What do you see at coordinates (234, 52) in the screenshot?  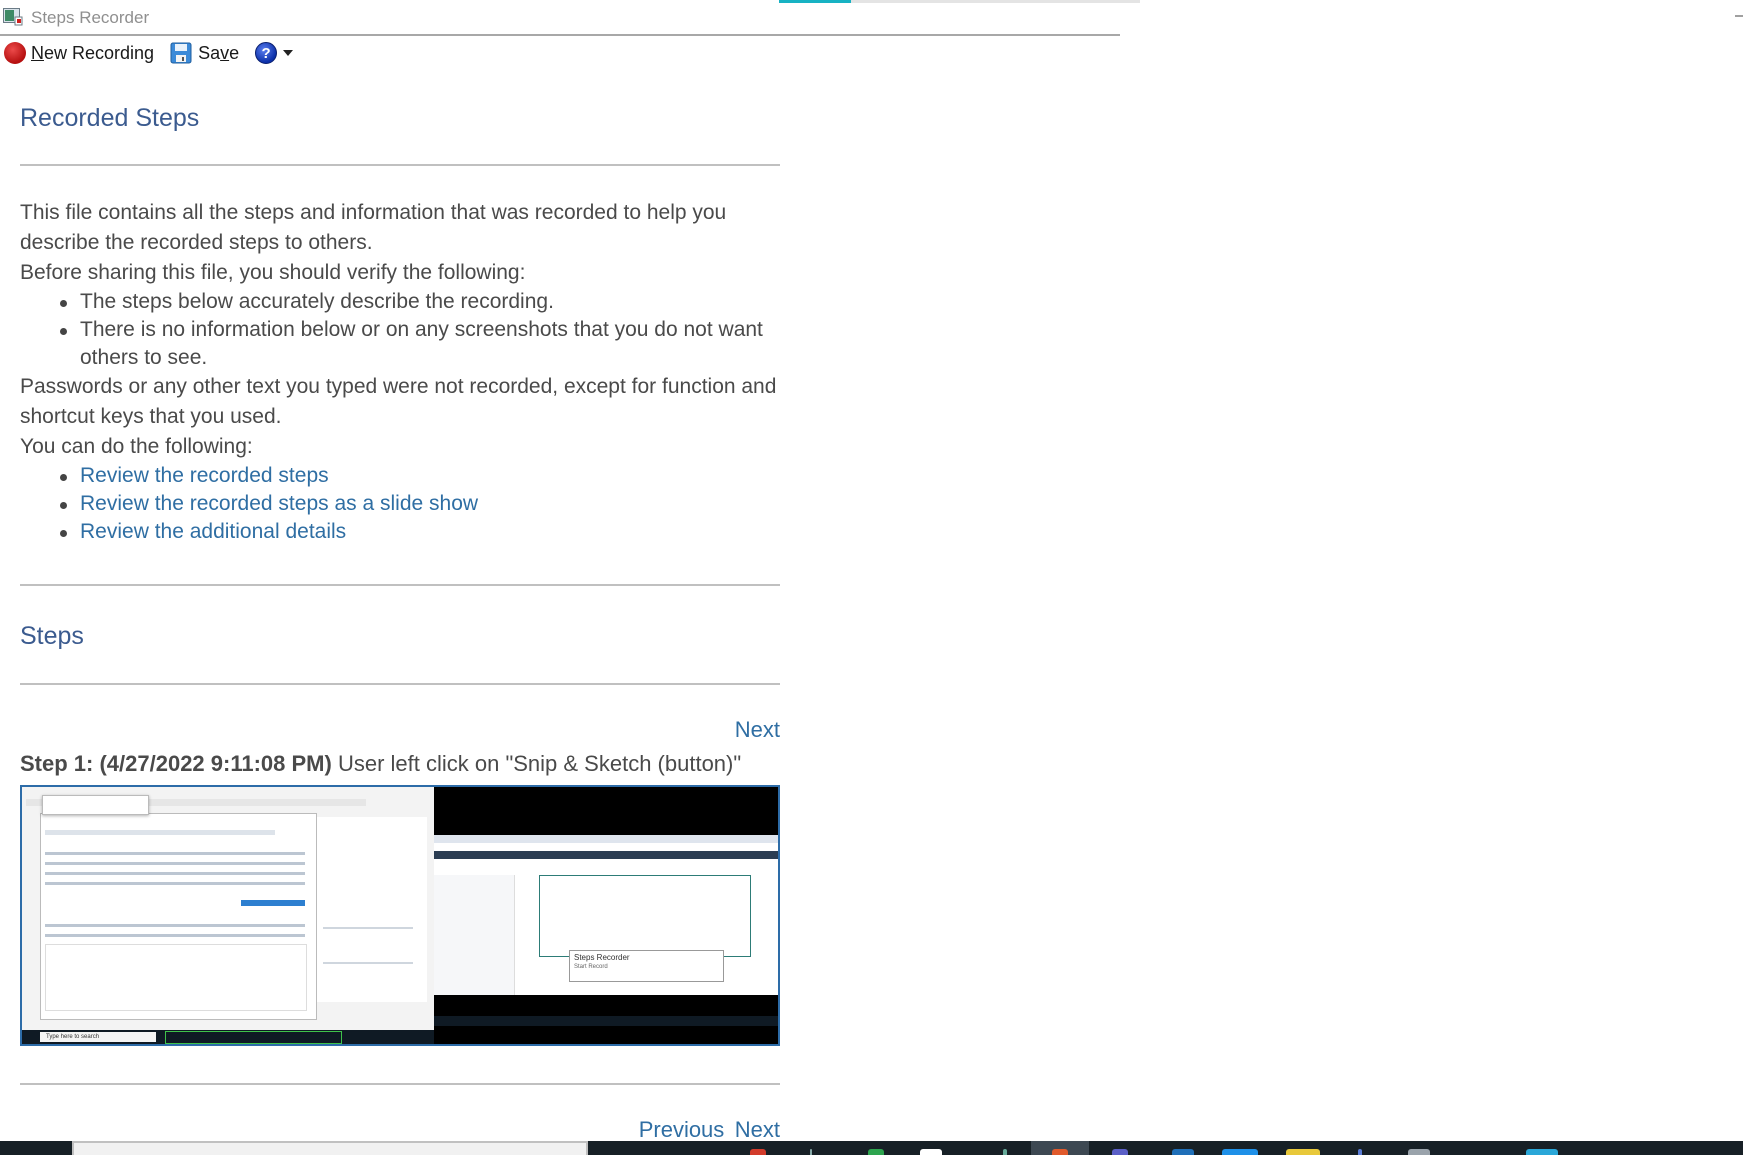 I see `save-label-post: e` at bounding box center [234, 52].